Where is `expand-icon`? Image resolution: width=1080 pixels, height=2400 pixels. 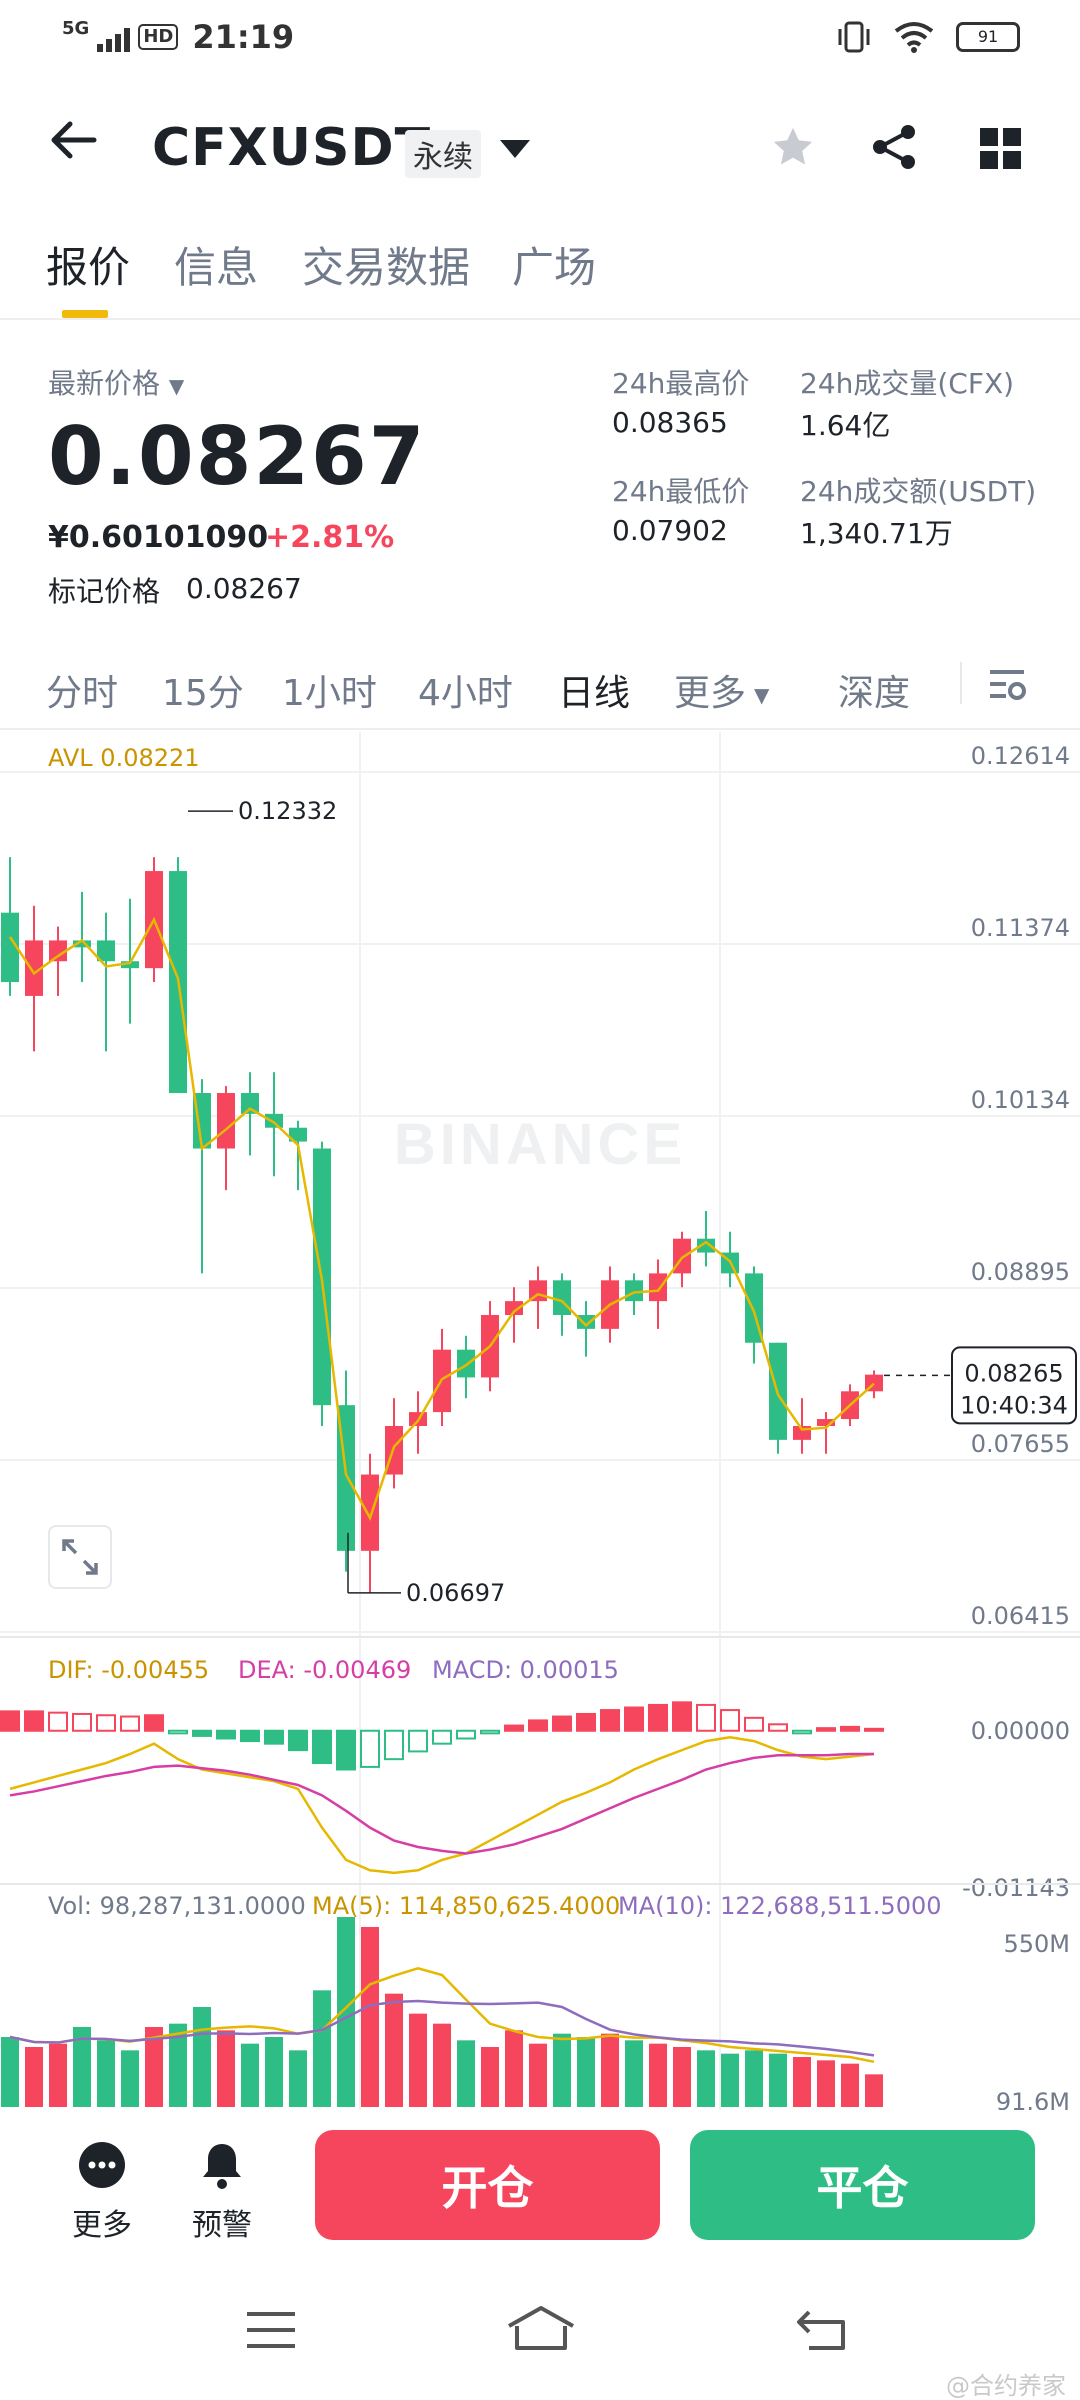
expand-icon is located at coordinates (80, 1557).